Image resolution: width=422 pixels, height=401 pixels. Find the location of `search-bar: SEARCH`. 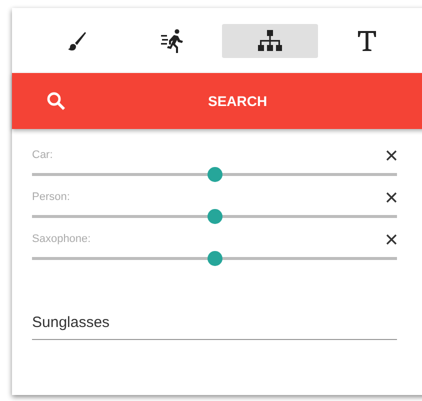

search-bar: SEARCH is located at coordinates (217, 101).